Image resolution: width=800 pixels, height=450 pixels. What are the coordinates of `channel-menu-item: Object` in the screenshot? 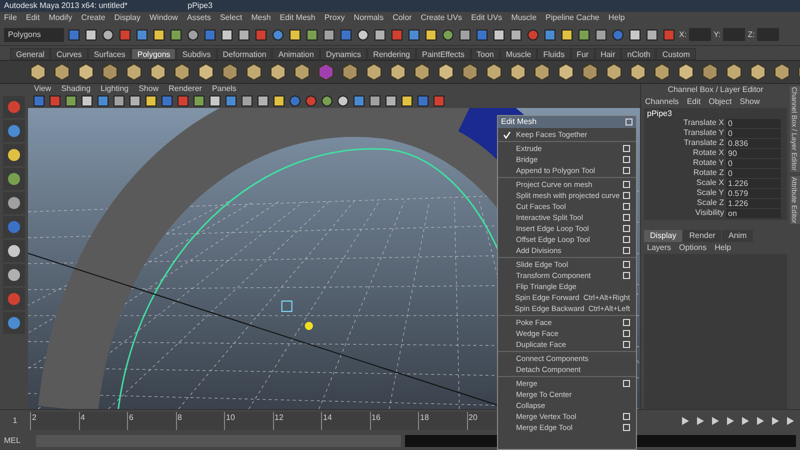 It's located at (720, 102).